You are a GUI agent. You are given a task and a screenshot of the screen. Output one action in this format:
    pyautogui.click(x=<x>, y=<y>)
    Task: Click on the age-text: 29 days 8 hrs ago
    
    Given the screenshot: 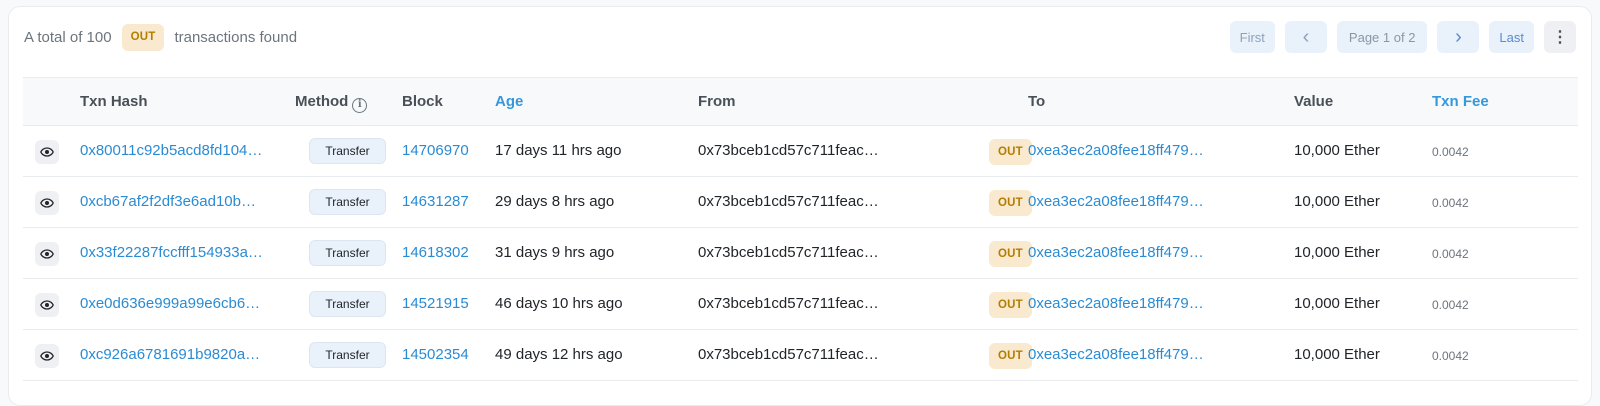 What is the action you would take?
    pyautogui.click(x=555, y=201)
    